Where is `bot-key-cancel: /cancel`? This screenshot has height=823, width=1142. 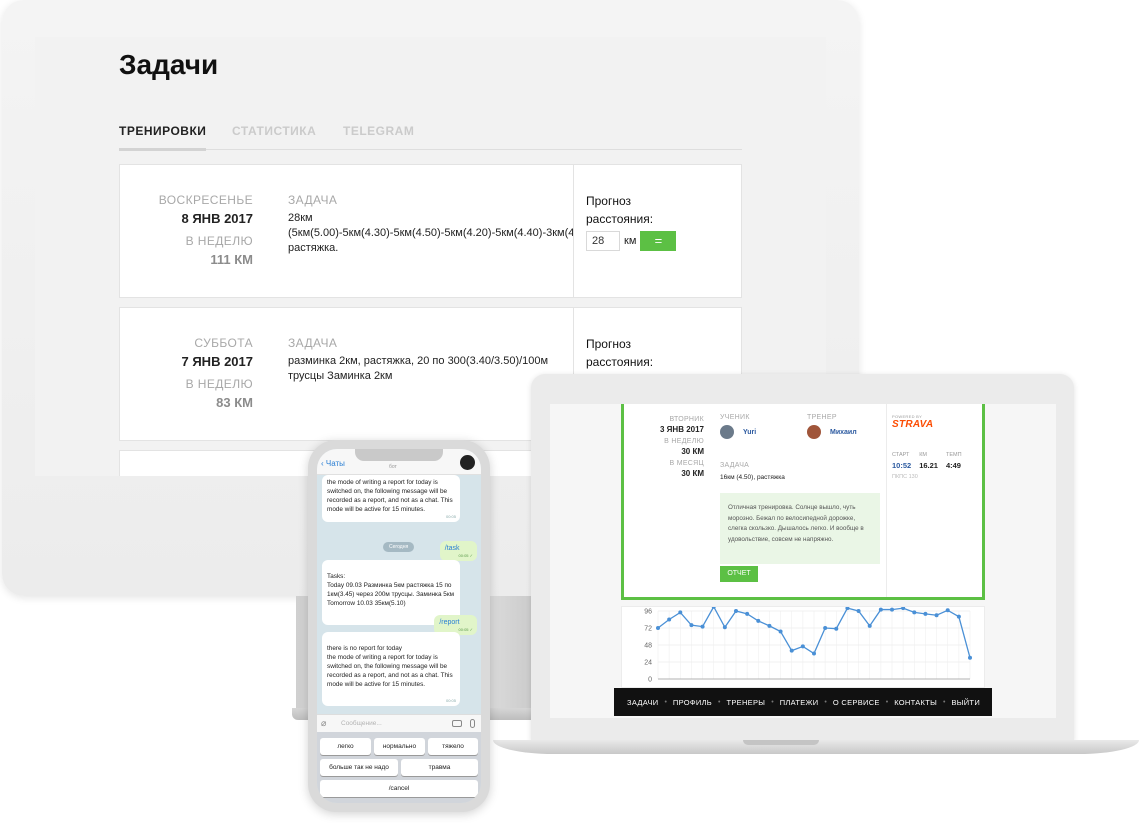 bot-key-cancel: /cancel is located at coordinates (399, 788).